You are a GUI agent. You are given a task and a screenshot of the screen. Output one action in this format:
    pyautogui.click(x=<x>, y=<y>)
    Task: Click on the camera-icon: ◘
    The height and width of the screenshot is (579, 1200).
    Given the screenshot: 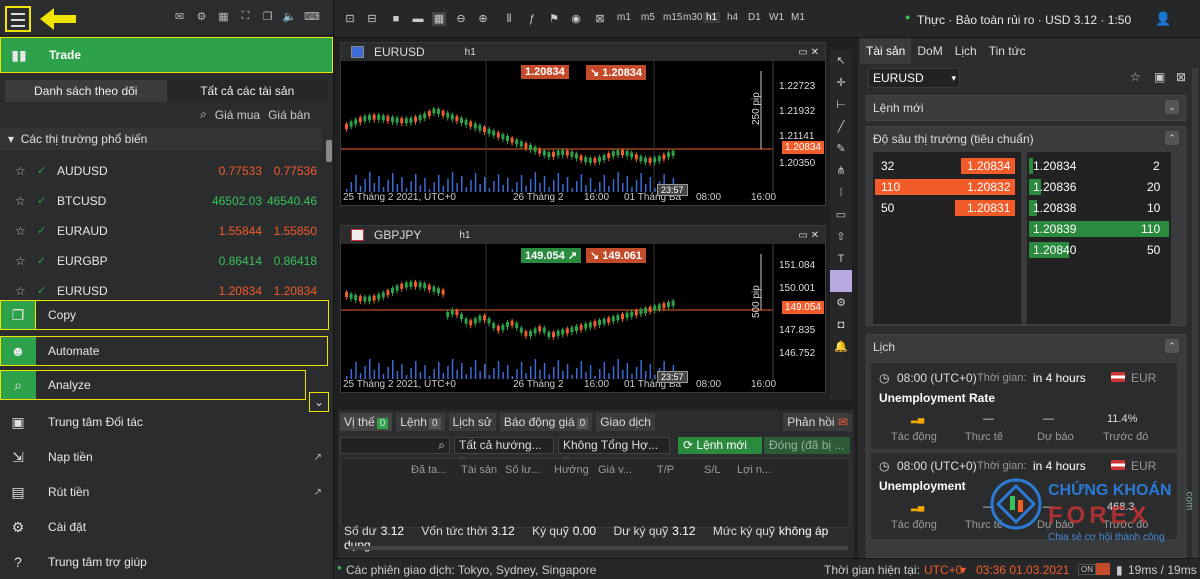 What is the action you would take?
    pyautogui.click(x=841, y=325)
    